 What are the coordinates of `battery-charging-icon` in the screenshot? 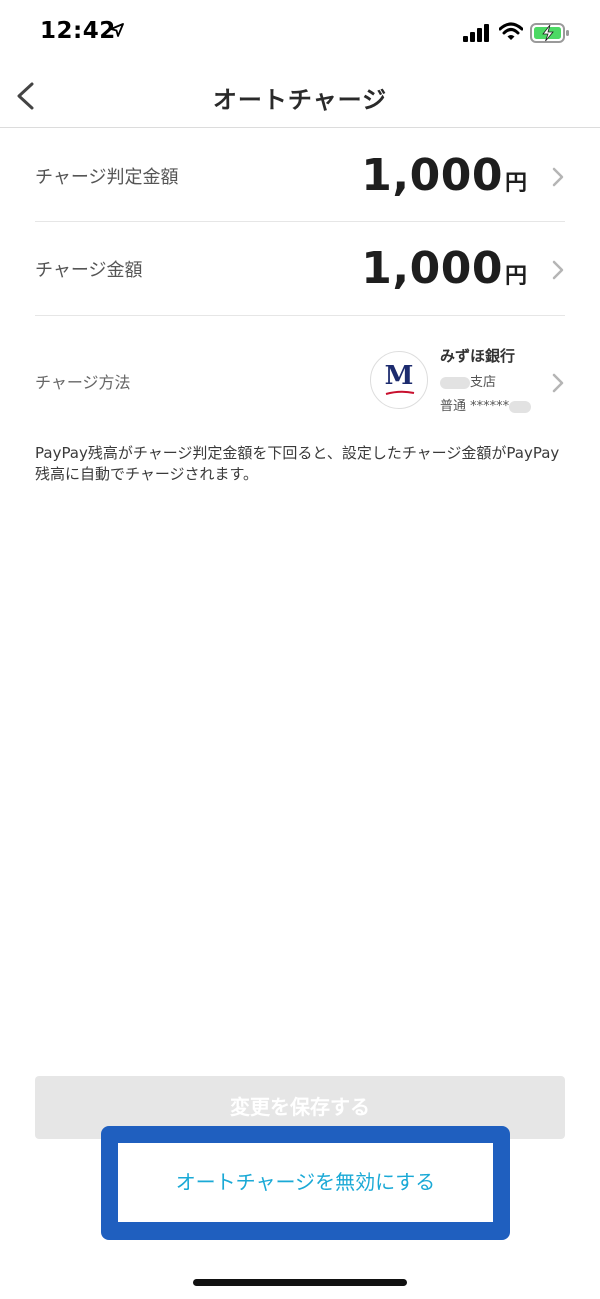 It's located at (549, 33).